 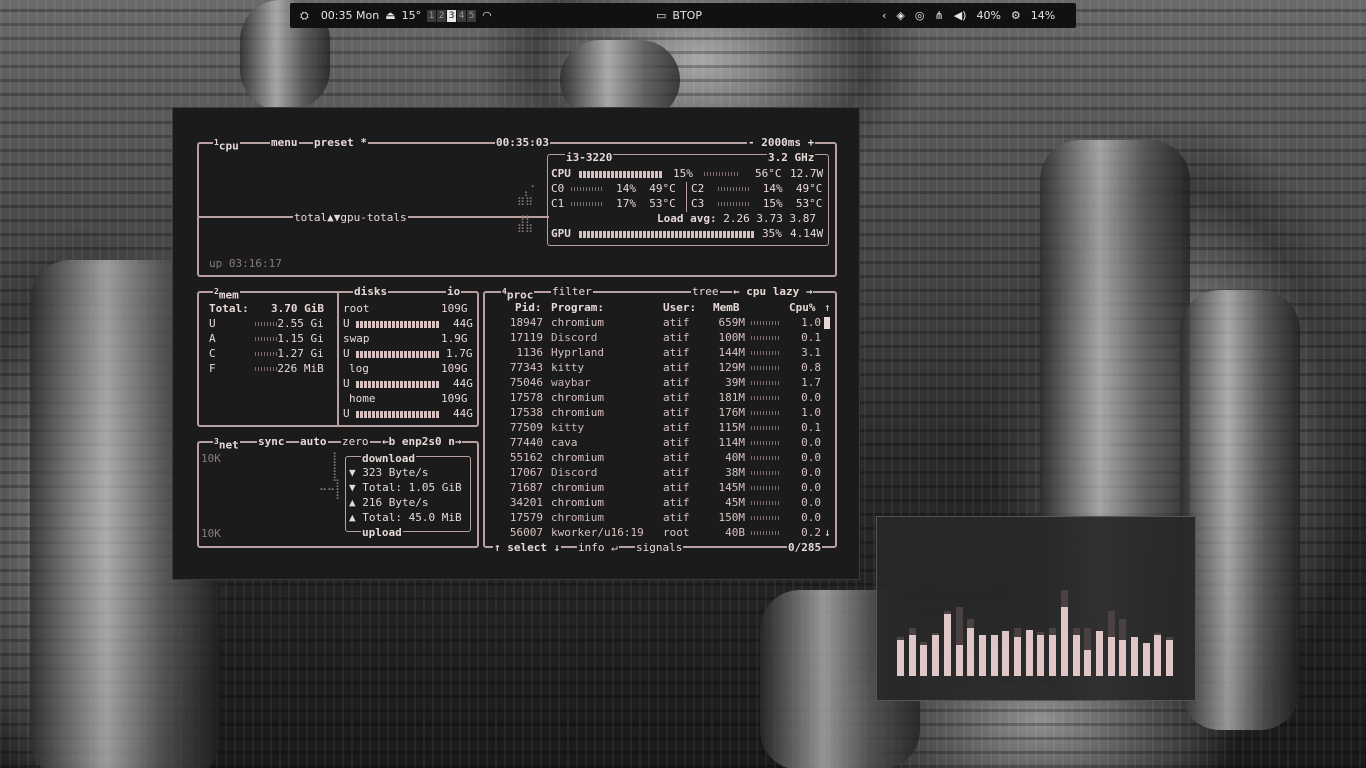 I want to click on workspace-1: 1, so click(x=432, y=15).